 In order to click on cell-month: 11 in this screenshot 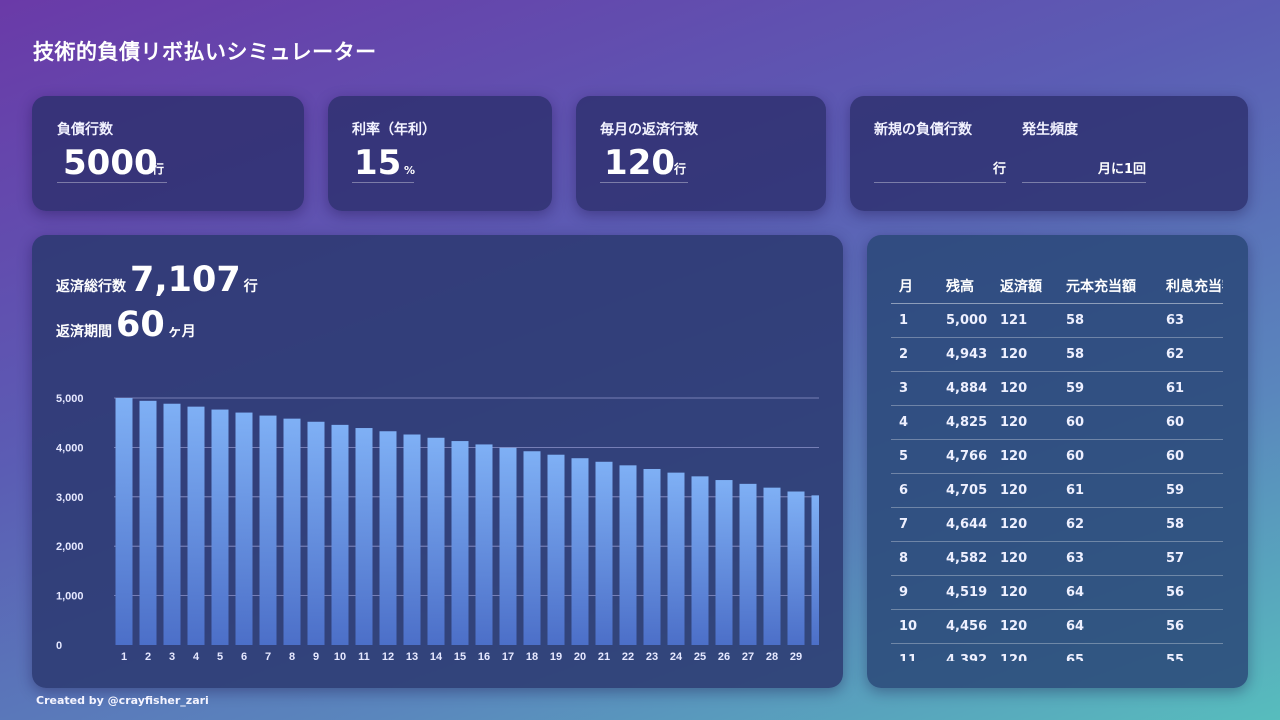, I will do `click(914, 652)`.